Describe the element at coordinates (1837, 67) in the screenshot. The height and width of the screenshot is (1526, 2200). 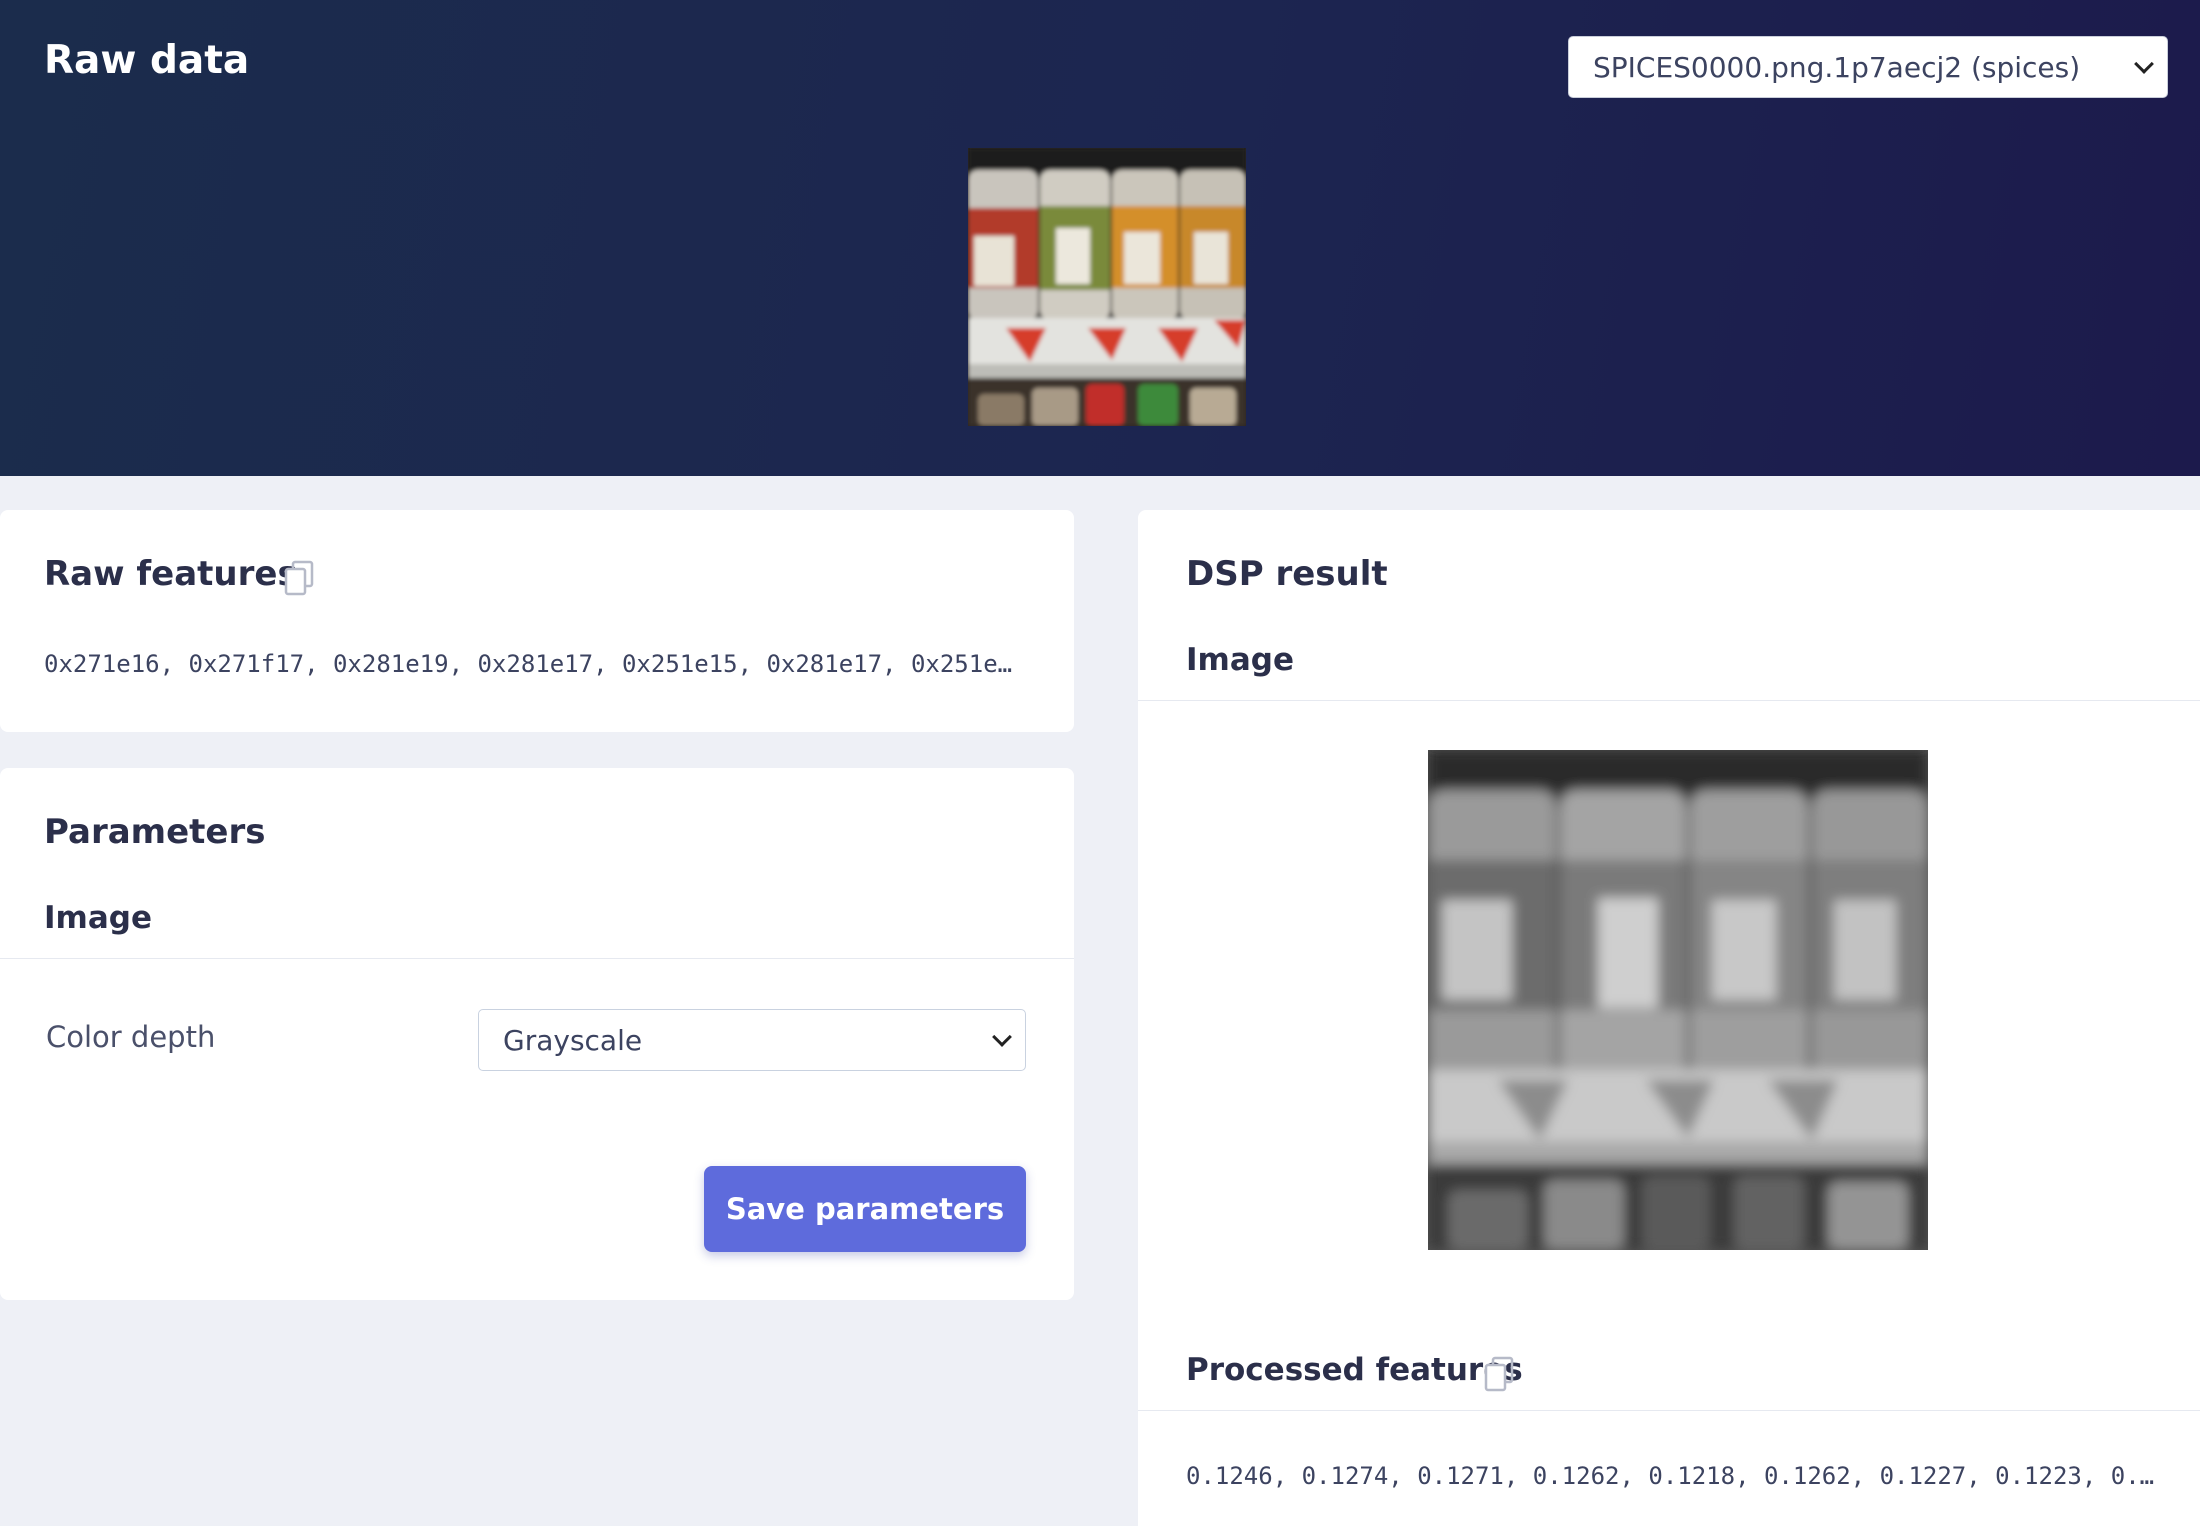
I see `sample-select-value: SPICES0000.png.1p7aecj2 (spices)` at that location.